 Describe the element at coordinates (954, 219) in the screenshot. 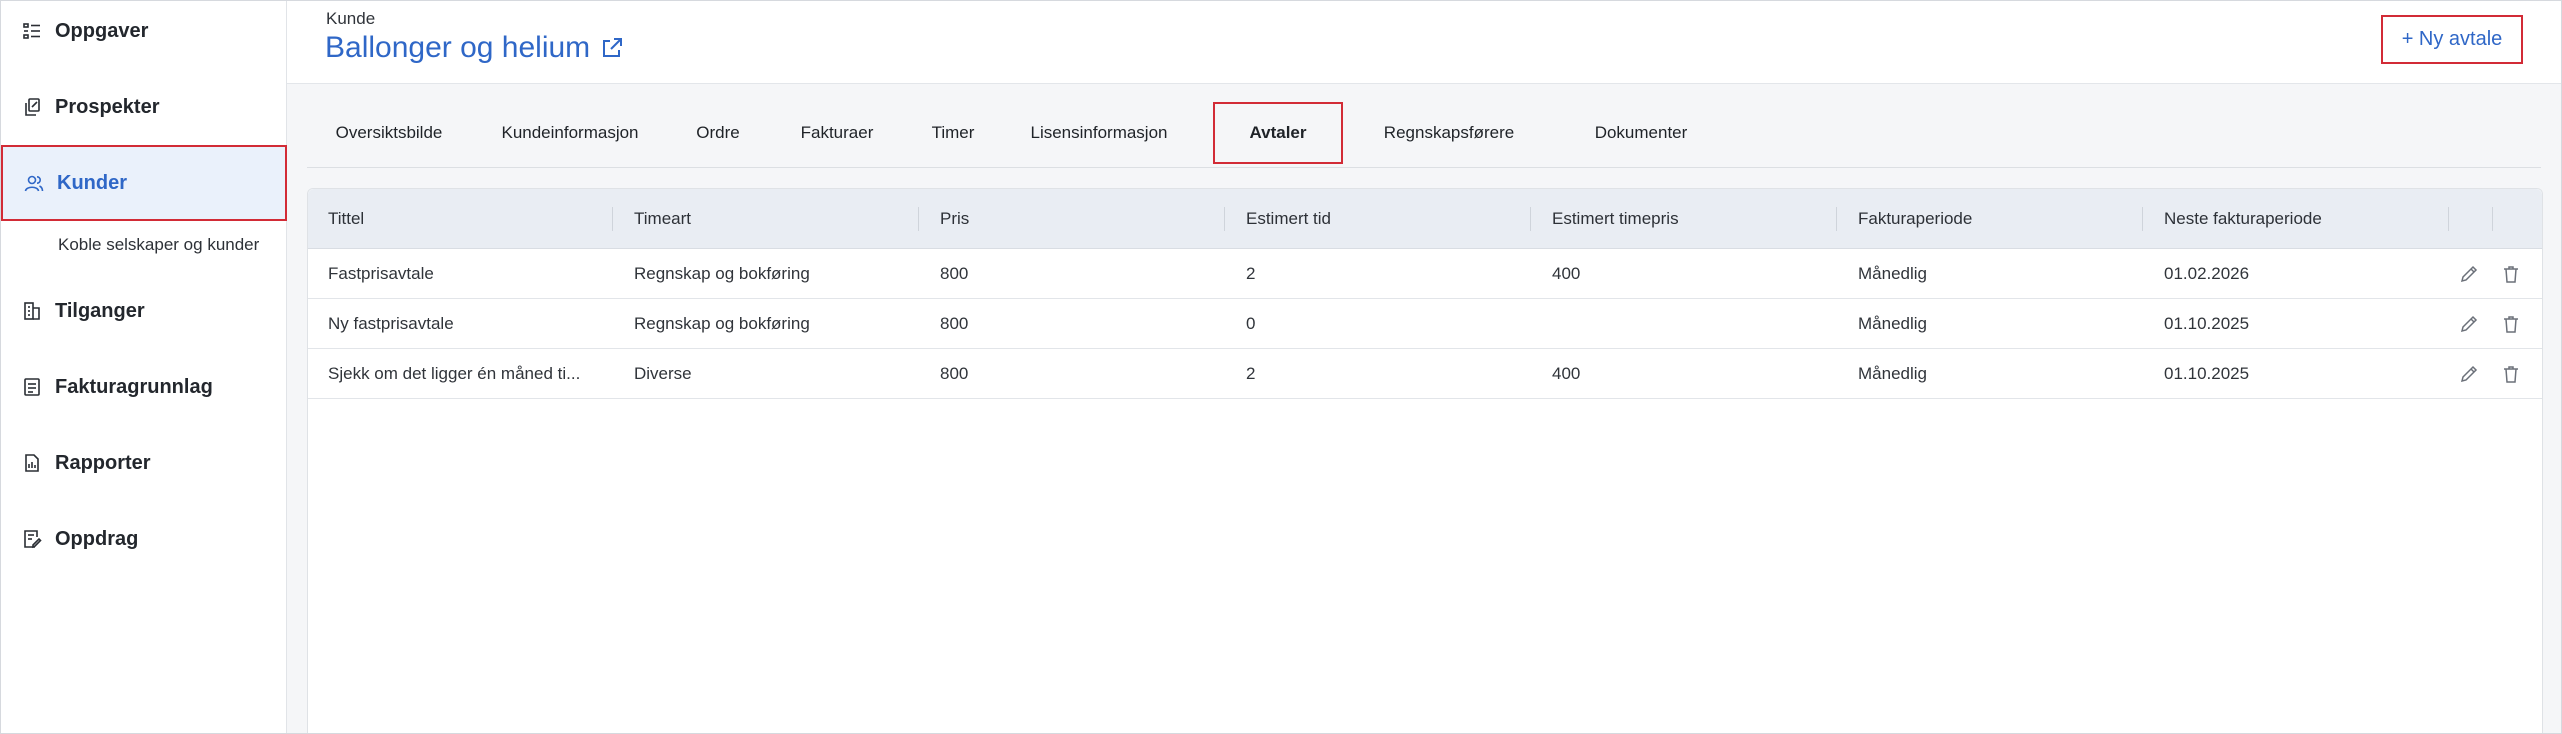

I see `column-header-pris: Pris` at that location.